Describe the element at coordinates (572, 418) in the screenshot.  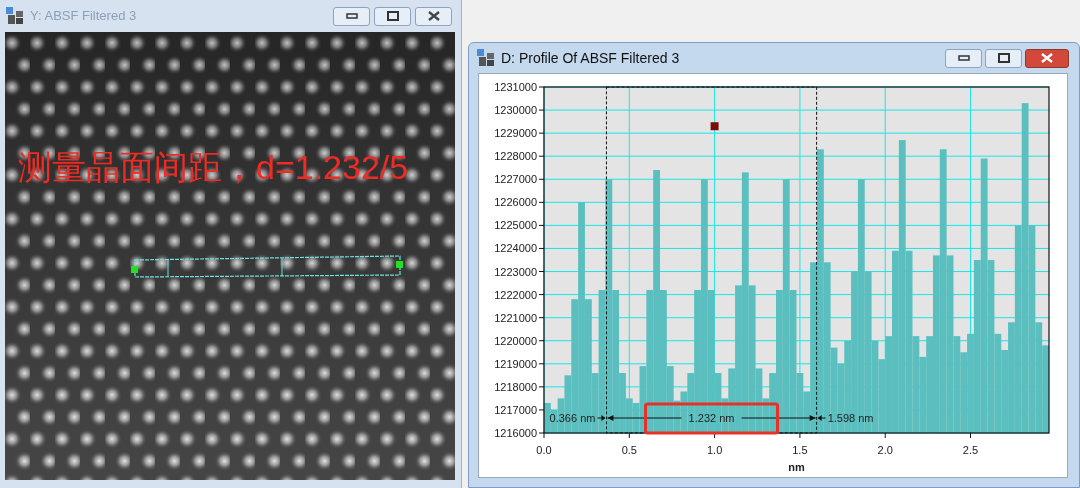
I see `measurement-label: 0.366 nm` at that location.